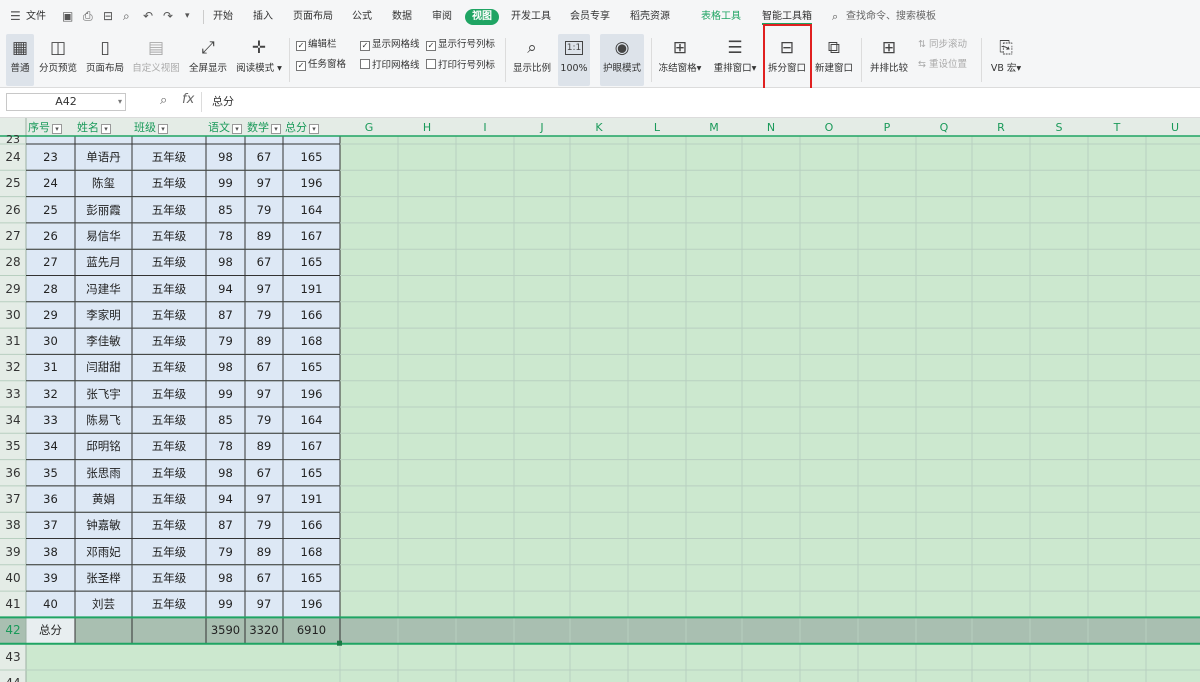 This screenshot has height=682, width=1200. I want to click on full-screen-button: ⤢ 全屏显示, so click(208, 60).